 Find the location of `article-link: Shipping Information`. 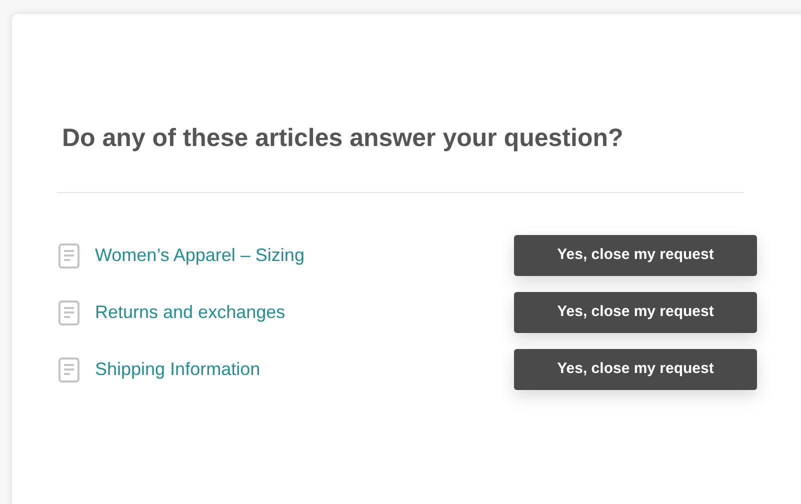

article-link: Shipping Information is located at coordinates (177, 369).